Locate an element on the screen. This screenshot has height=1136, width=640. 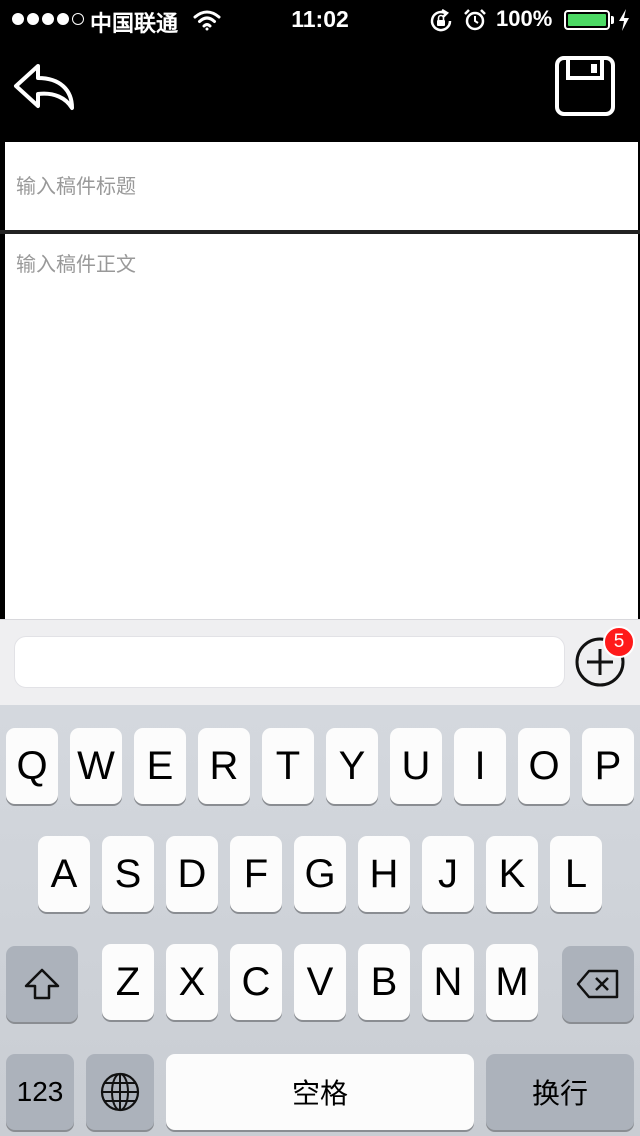
key-x: X is located at coordinates (192, 982).